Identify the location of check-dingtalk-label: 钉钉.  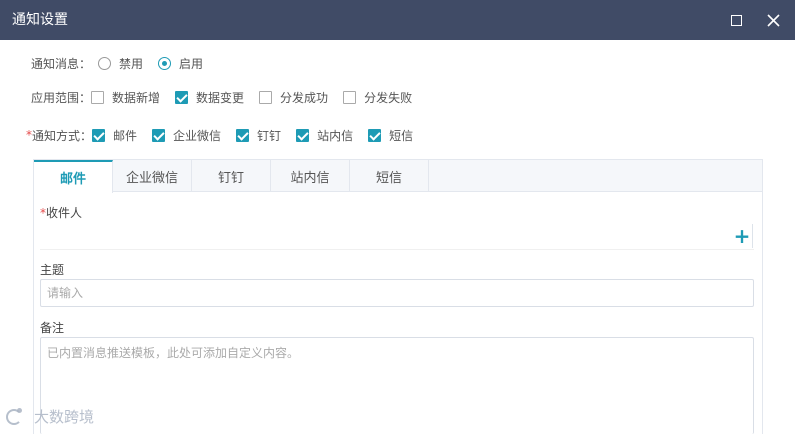
(269, 135).